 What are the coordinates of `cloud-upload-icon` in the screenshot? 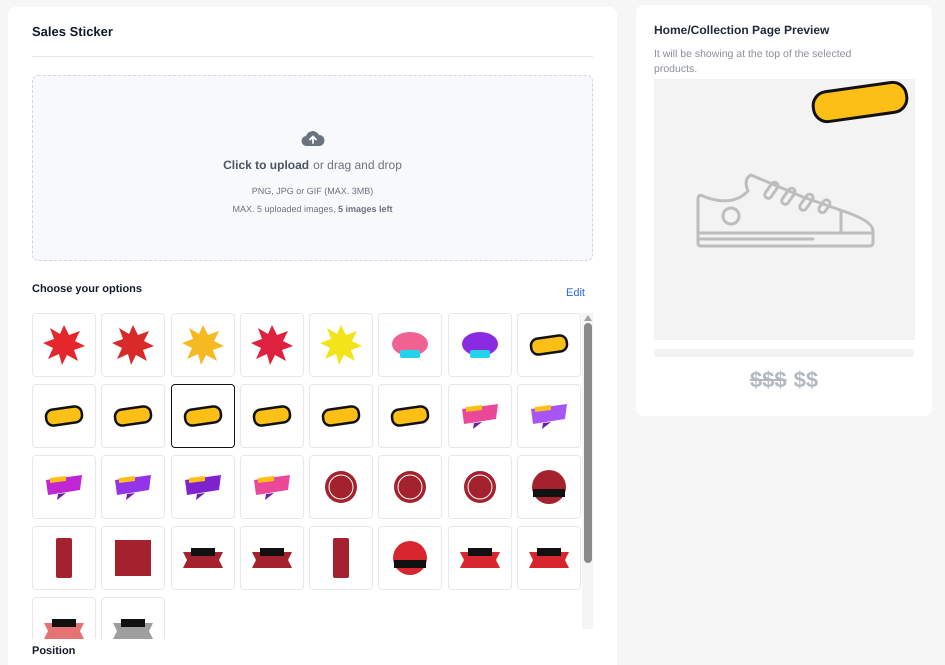 It's located at (312, 137).